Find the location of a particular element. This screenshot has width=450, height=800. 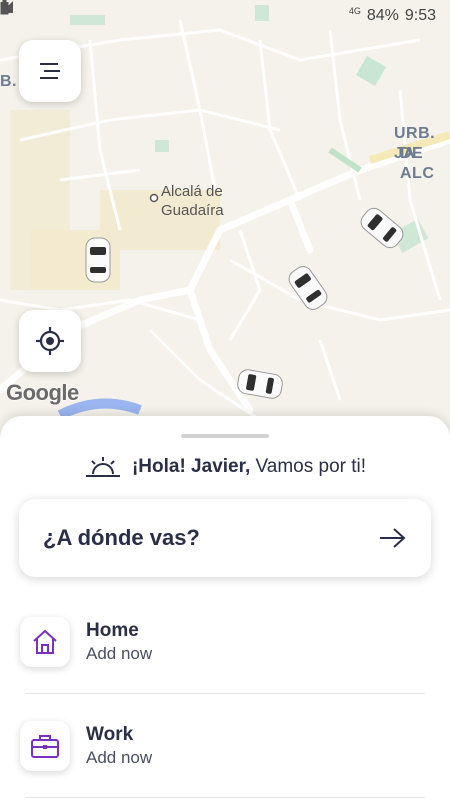

battery-percent: 84% is located at coordinates (382, 15).